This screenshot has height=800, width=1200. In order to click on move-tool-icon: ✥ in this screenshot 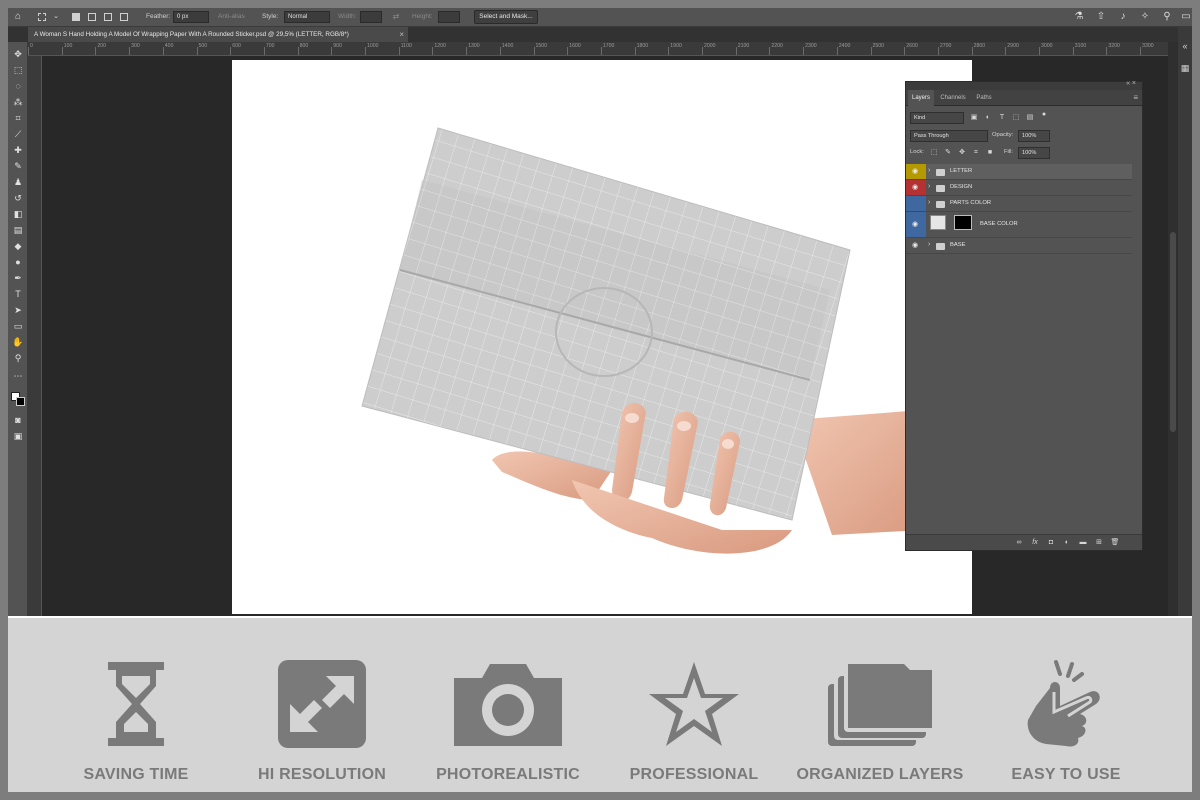, I will do `click(18, 54)`.